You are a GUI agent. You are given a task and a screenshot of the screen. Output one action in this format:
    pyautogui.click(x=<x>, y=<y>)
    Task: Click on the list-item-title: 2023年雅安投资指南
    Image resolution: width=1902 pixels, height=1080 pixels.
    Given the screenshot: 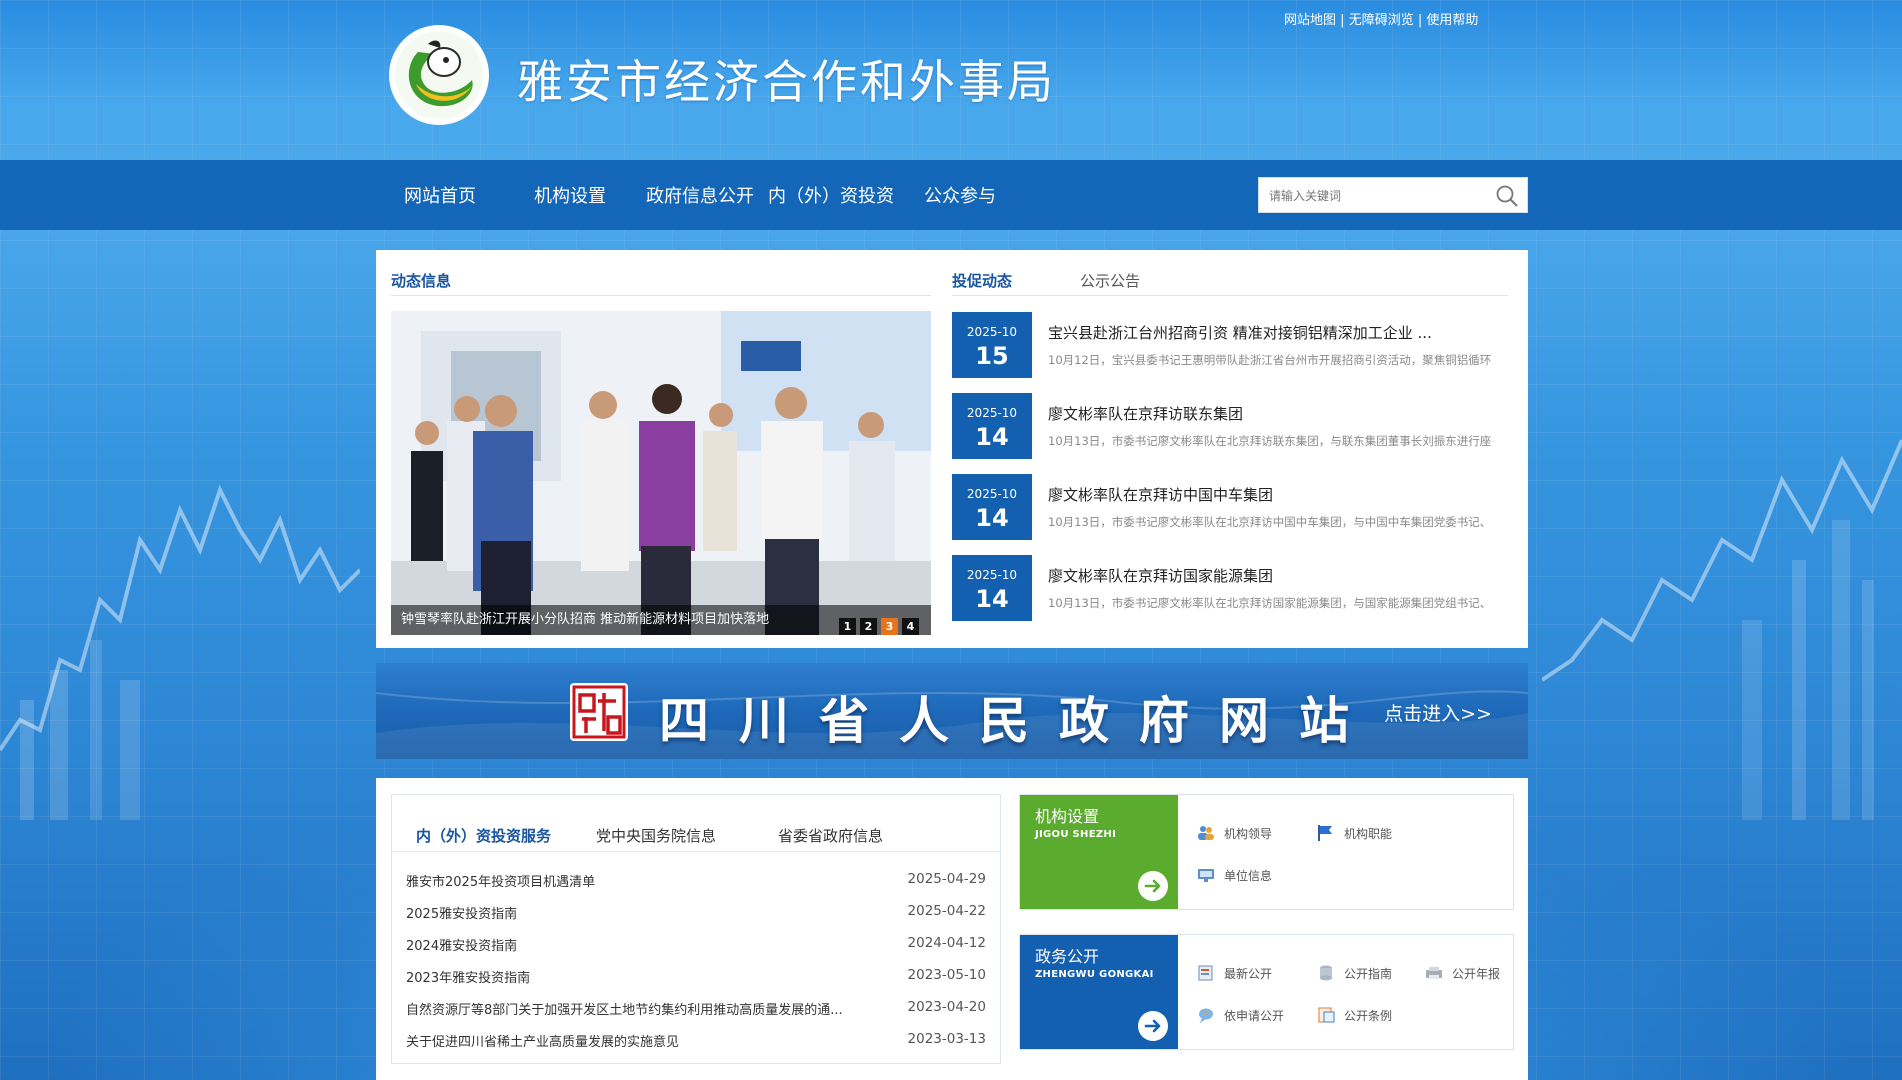 What is the action you would take?
    pyautogui.click(x=641, y=976)
    